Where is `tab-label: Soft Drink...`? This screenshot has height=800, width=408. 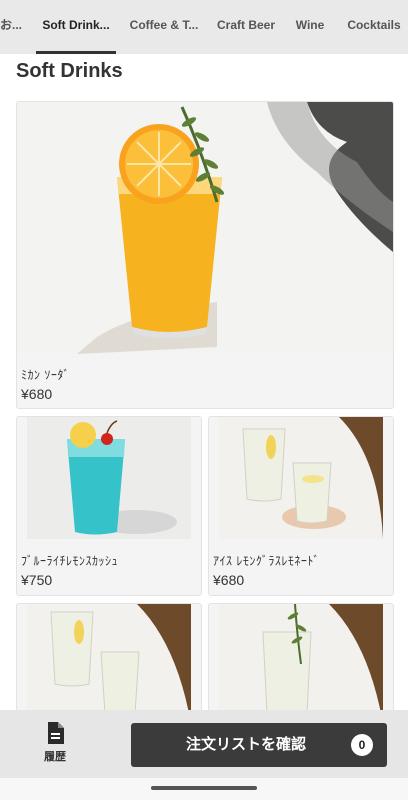 tab-label: Soft Drink... is located at coordinates (76, 25).